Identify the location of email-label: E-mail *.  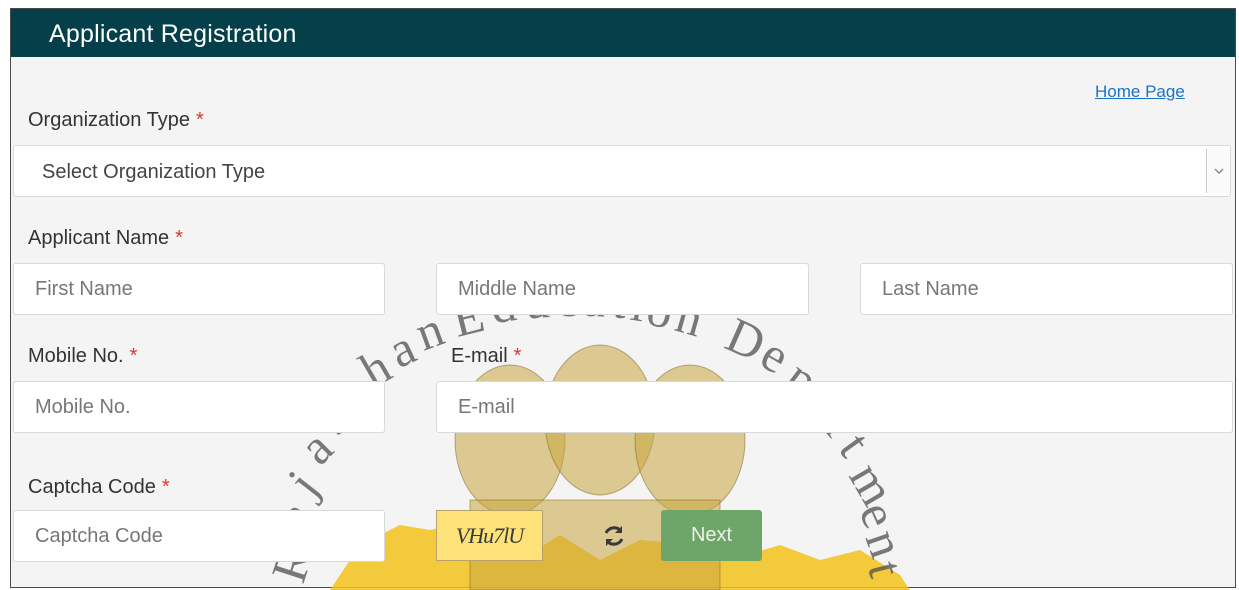
(486, 356).